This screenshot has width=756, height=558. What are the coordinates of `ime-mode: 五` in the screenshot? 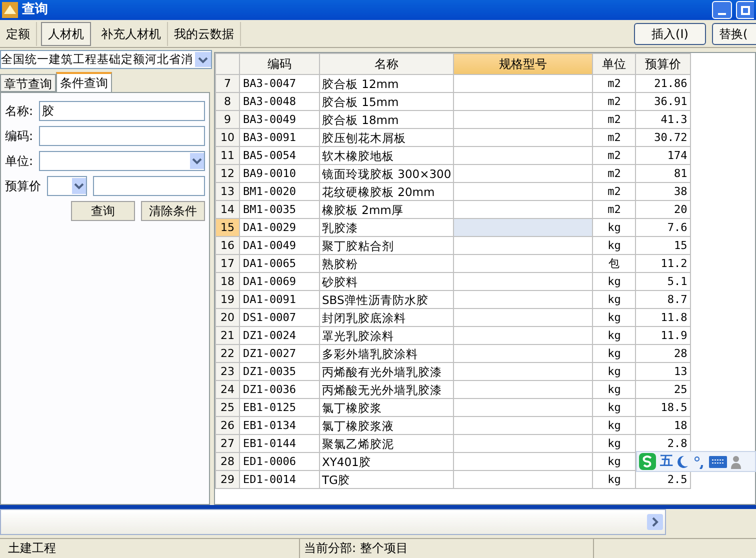 It's located at (666, 462).